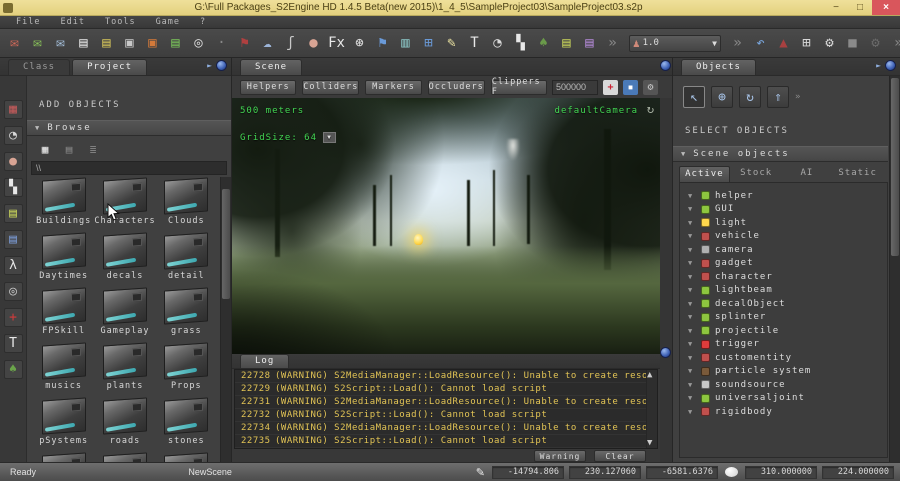 This screenshot has width=900, height=481. Describe the element at coordinates (221, 65) in the screenshot. I see `collapse-panel-button` at that location.